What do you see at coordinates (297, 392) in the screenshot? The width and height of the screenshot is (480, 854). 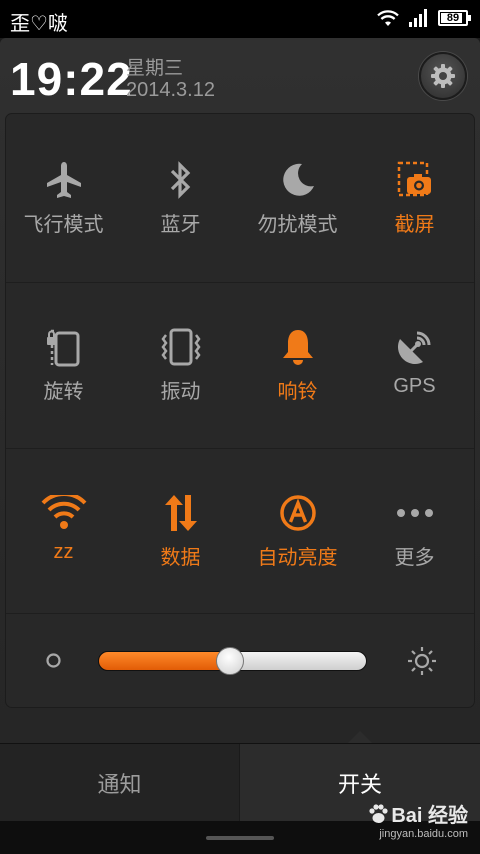 I see `toggle-label: 响铃` at bounding box center [297, 392].